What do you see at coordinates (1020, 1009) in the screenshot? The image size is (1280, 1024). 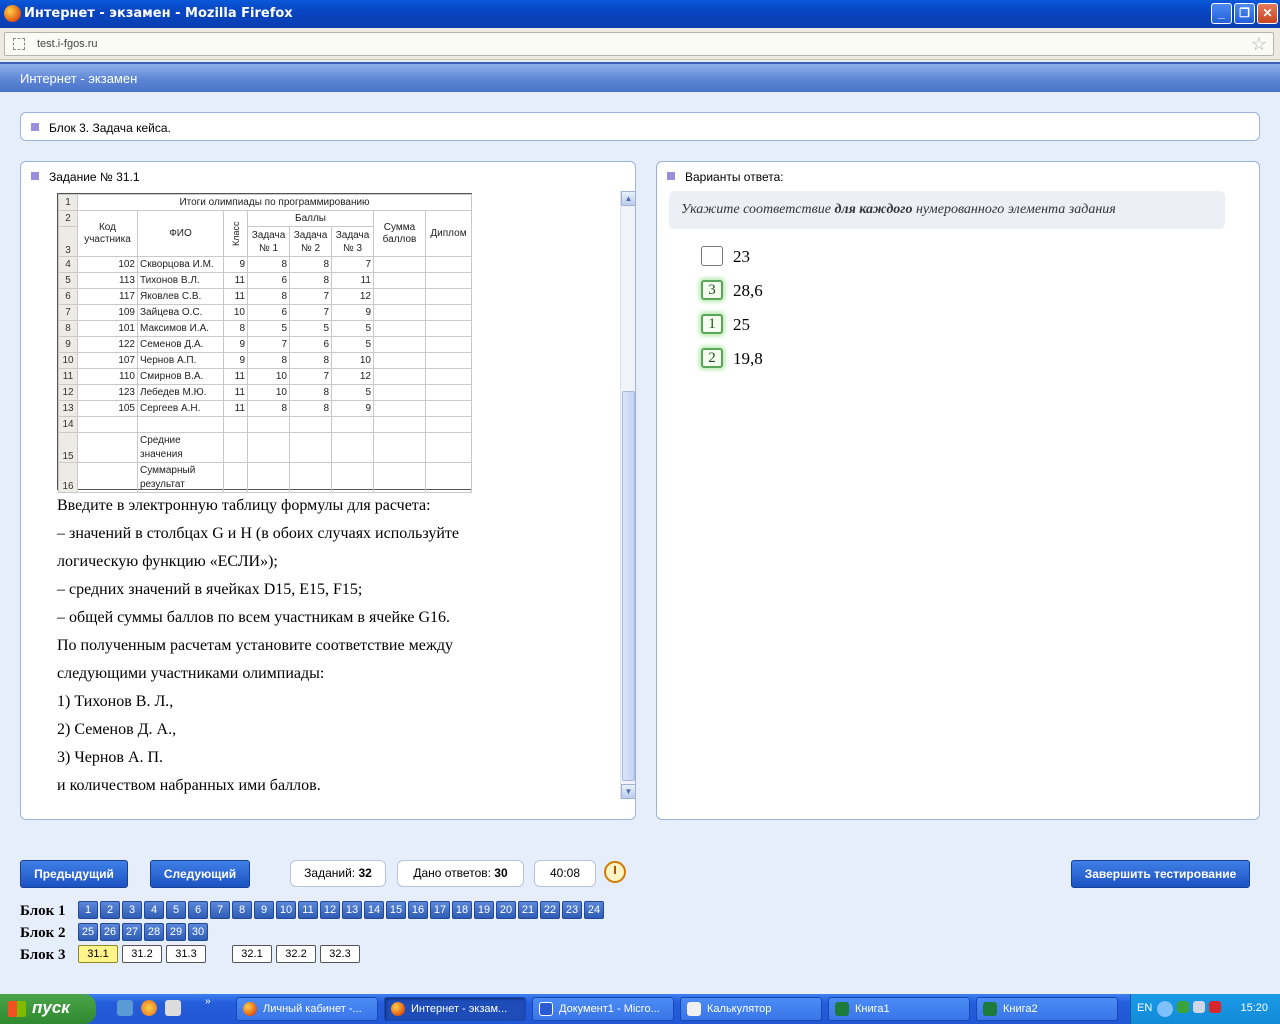 I see `taskbar-window-label: Книга2` at bounding box center [1020, 1009].